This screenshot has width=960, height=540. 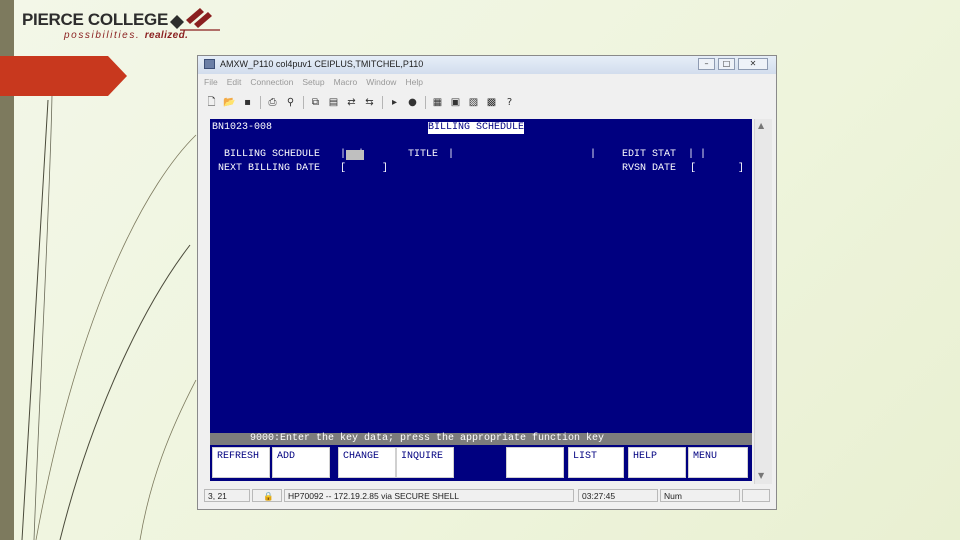 I want to click on find-icon: ⚲, so click(x=290, y=102).